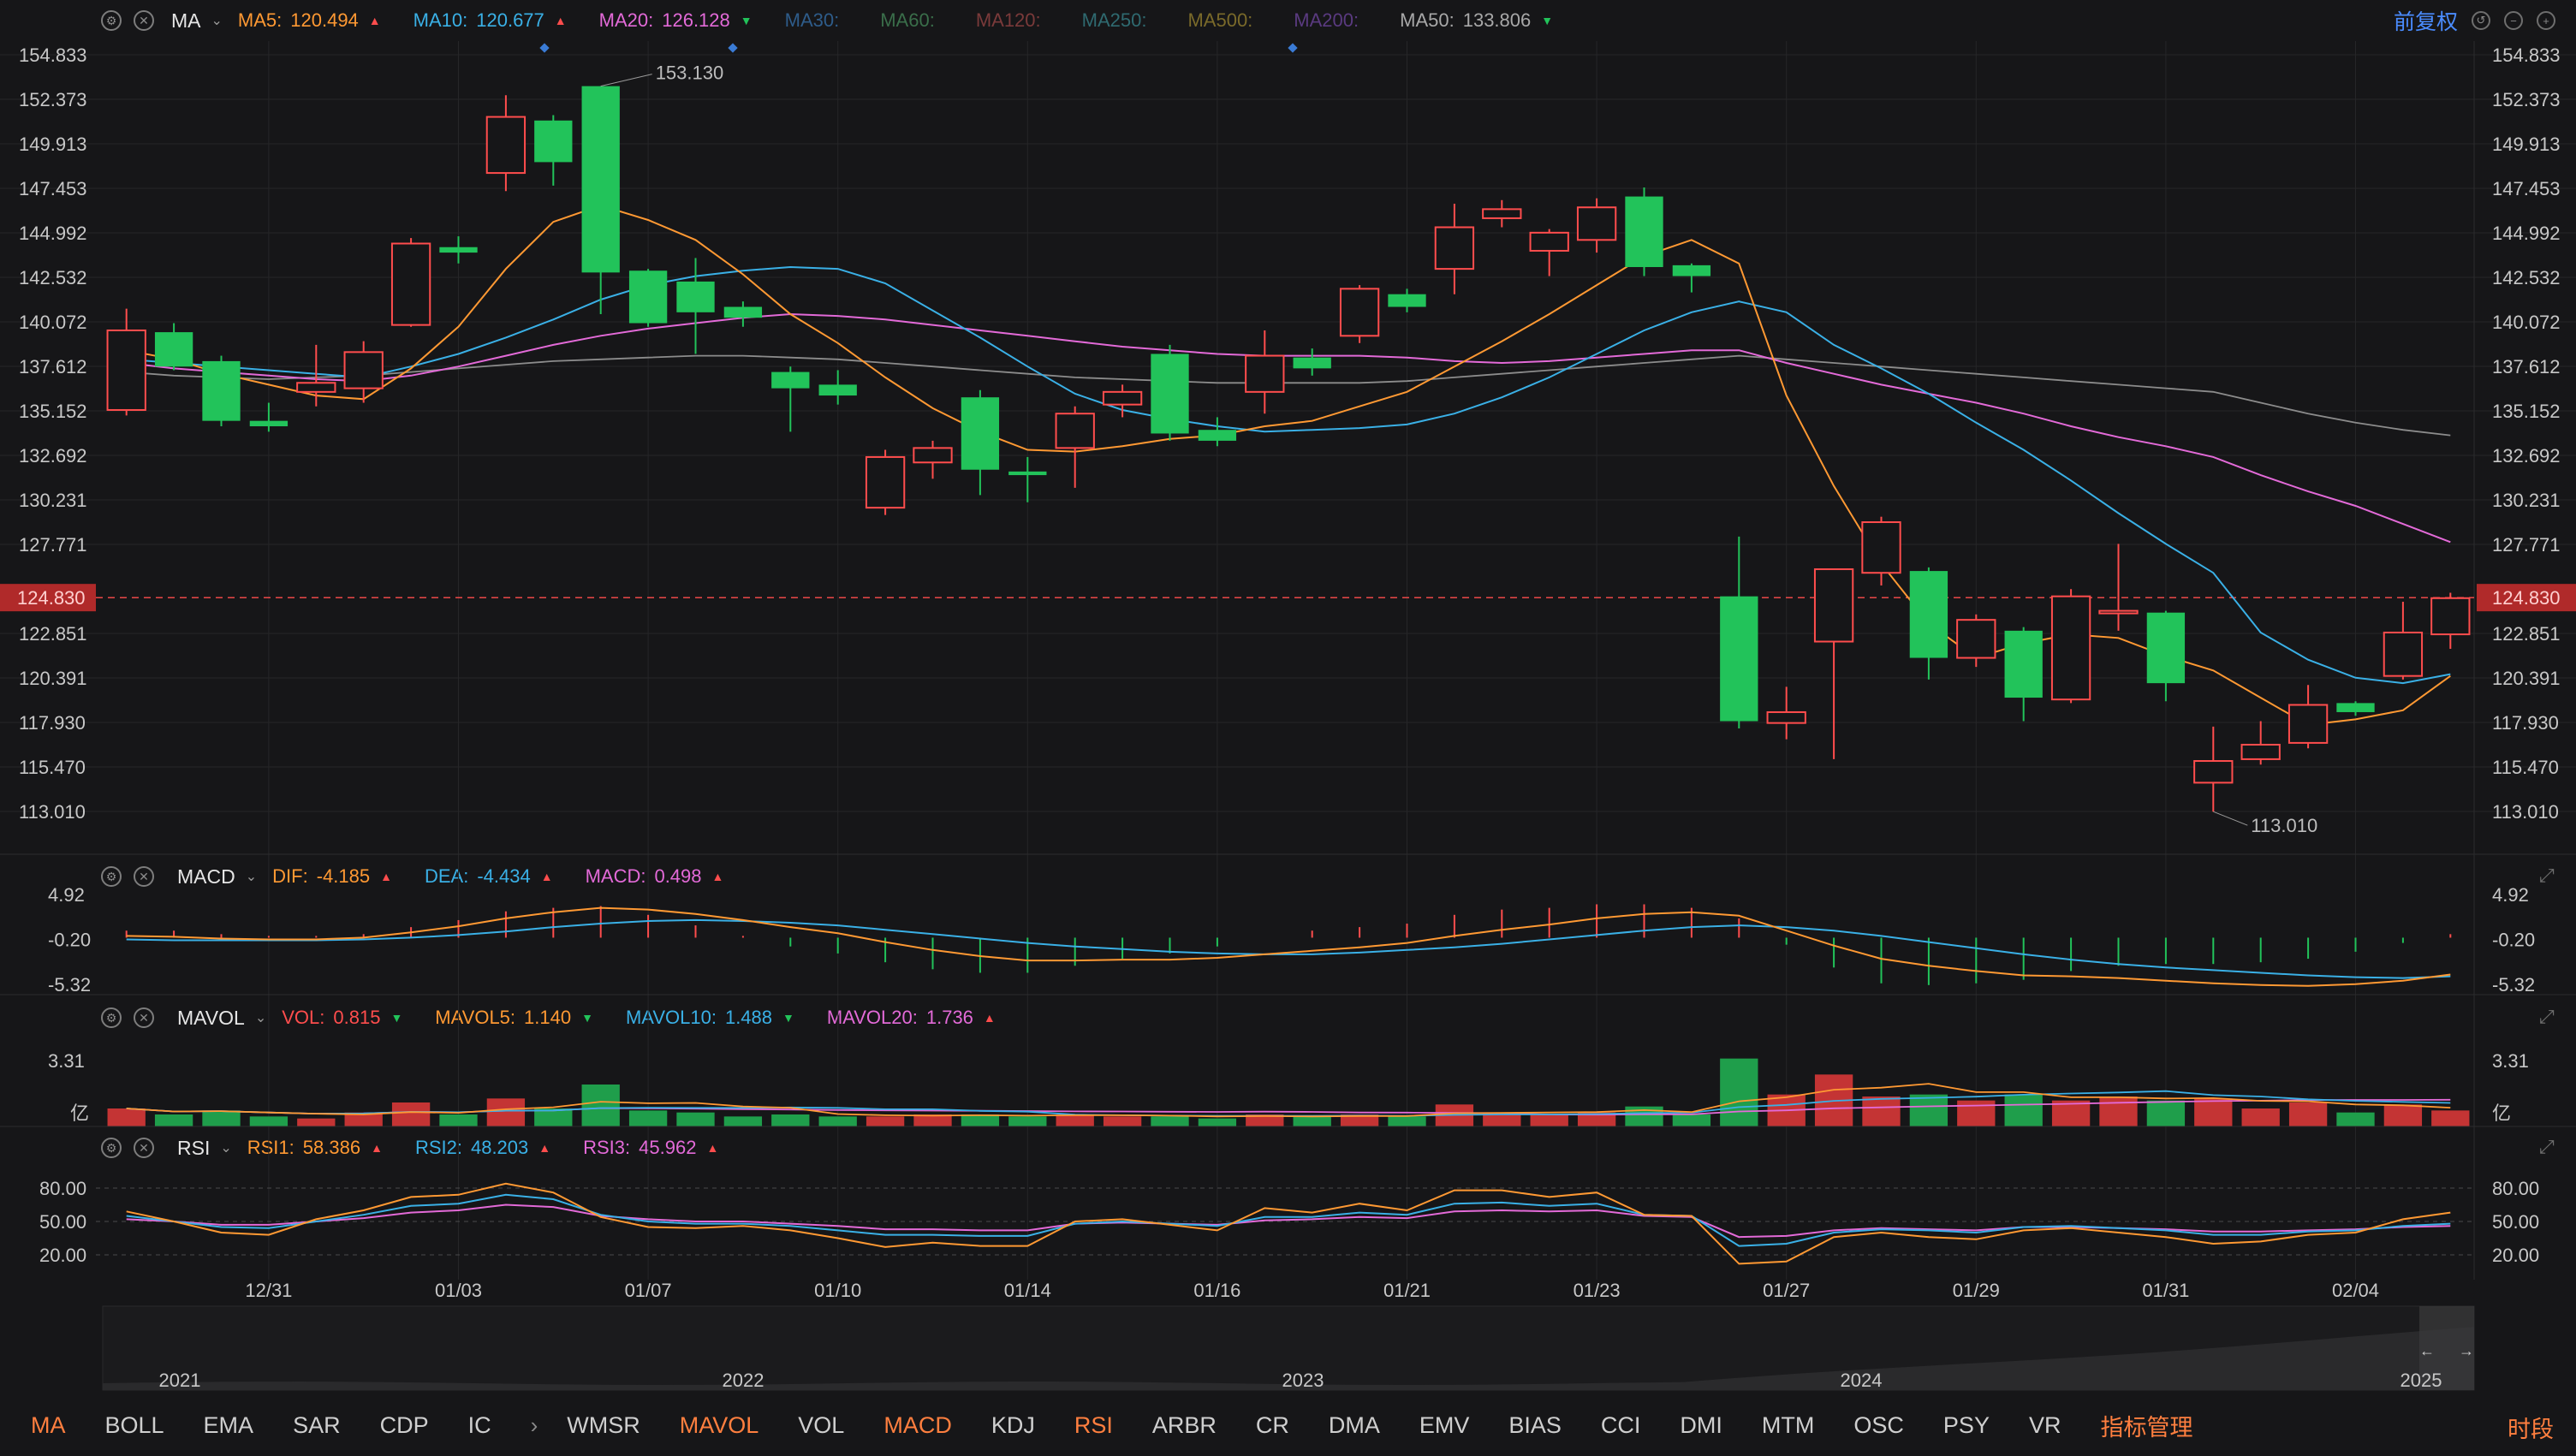 This screenshot has height=1456, width=2576. I want to click on price-tick-label-left: 135.152, so click(53, 412).